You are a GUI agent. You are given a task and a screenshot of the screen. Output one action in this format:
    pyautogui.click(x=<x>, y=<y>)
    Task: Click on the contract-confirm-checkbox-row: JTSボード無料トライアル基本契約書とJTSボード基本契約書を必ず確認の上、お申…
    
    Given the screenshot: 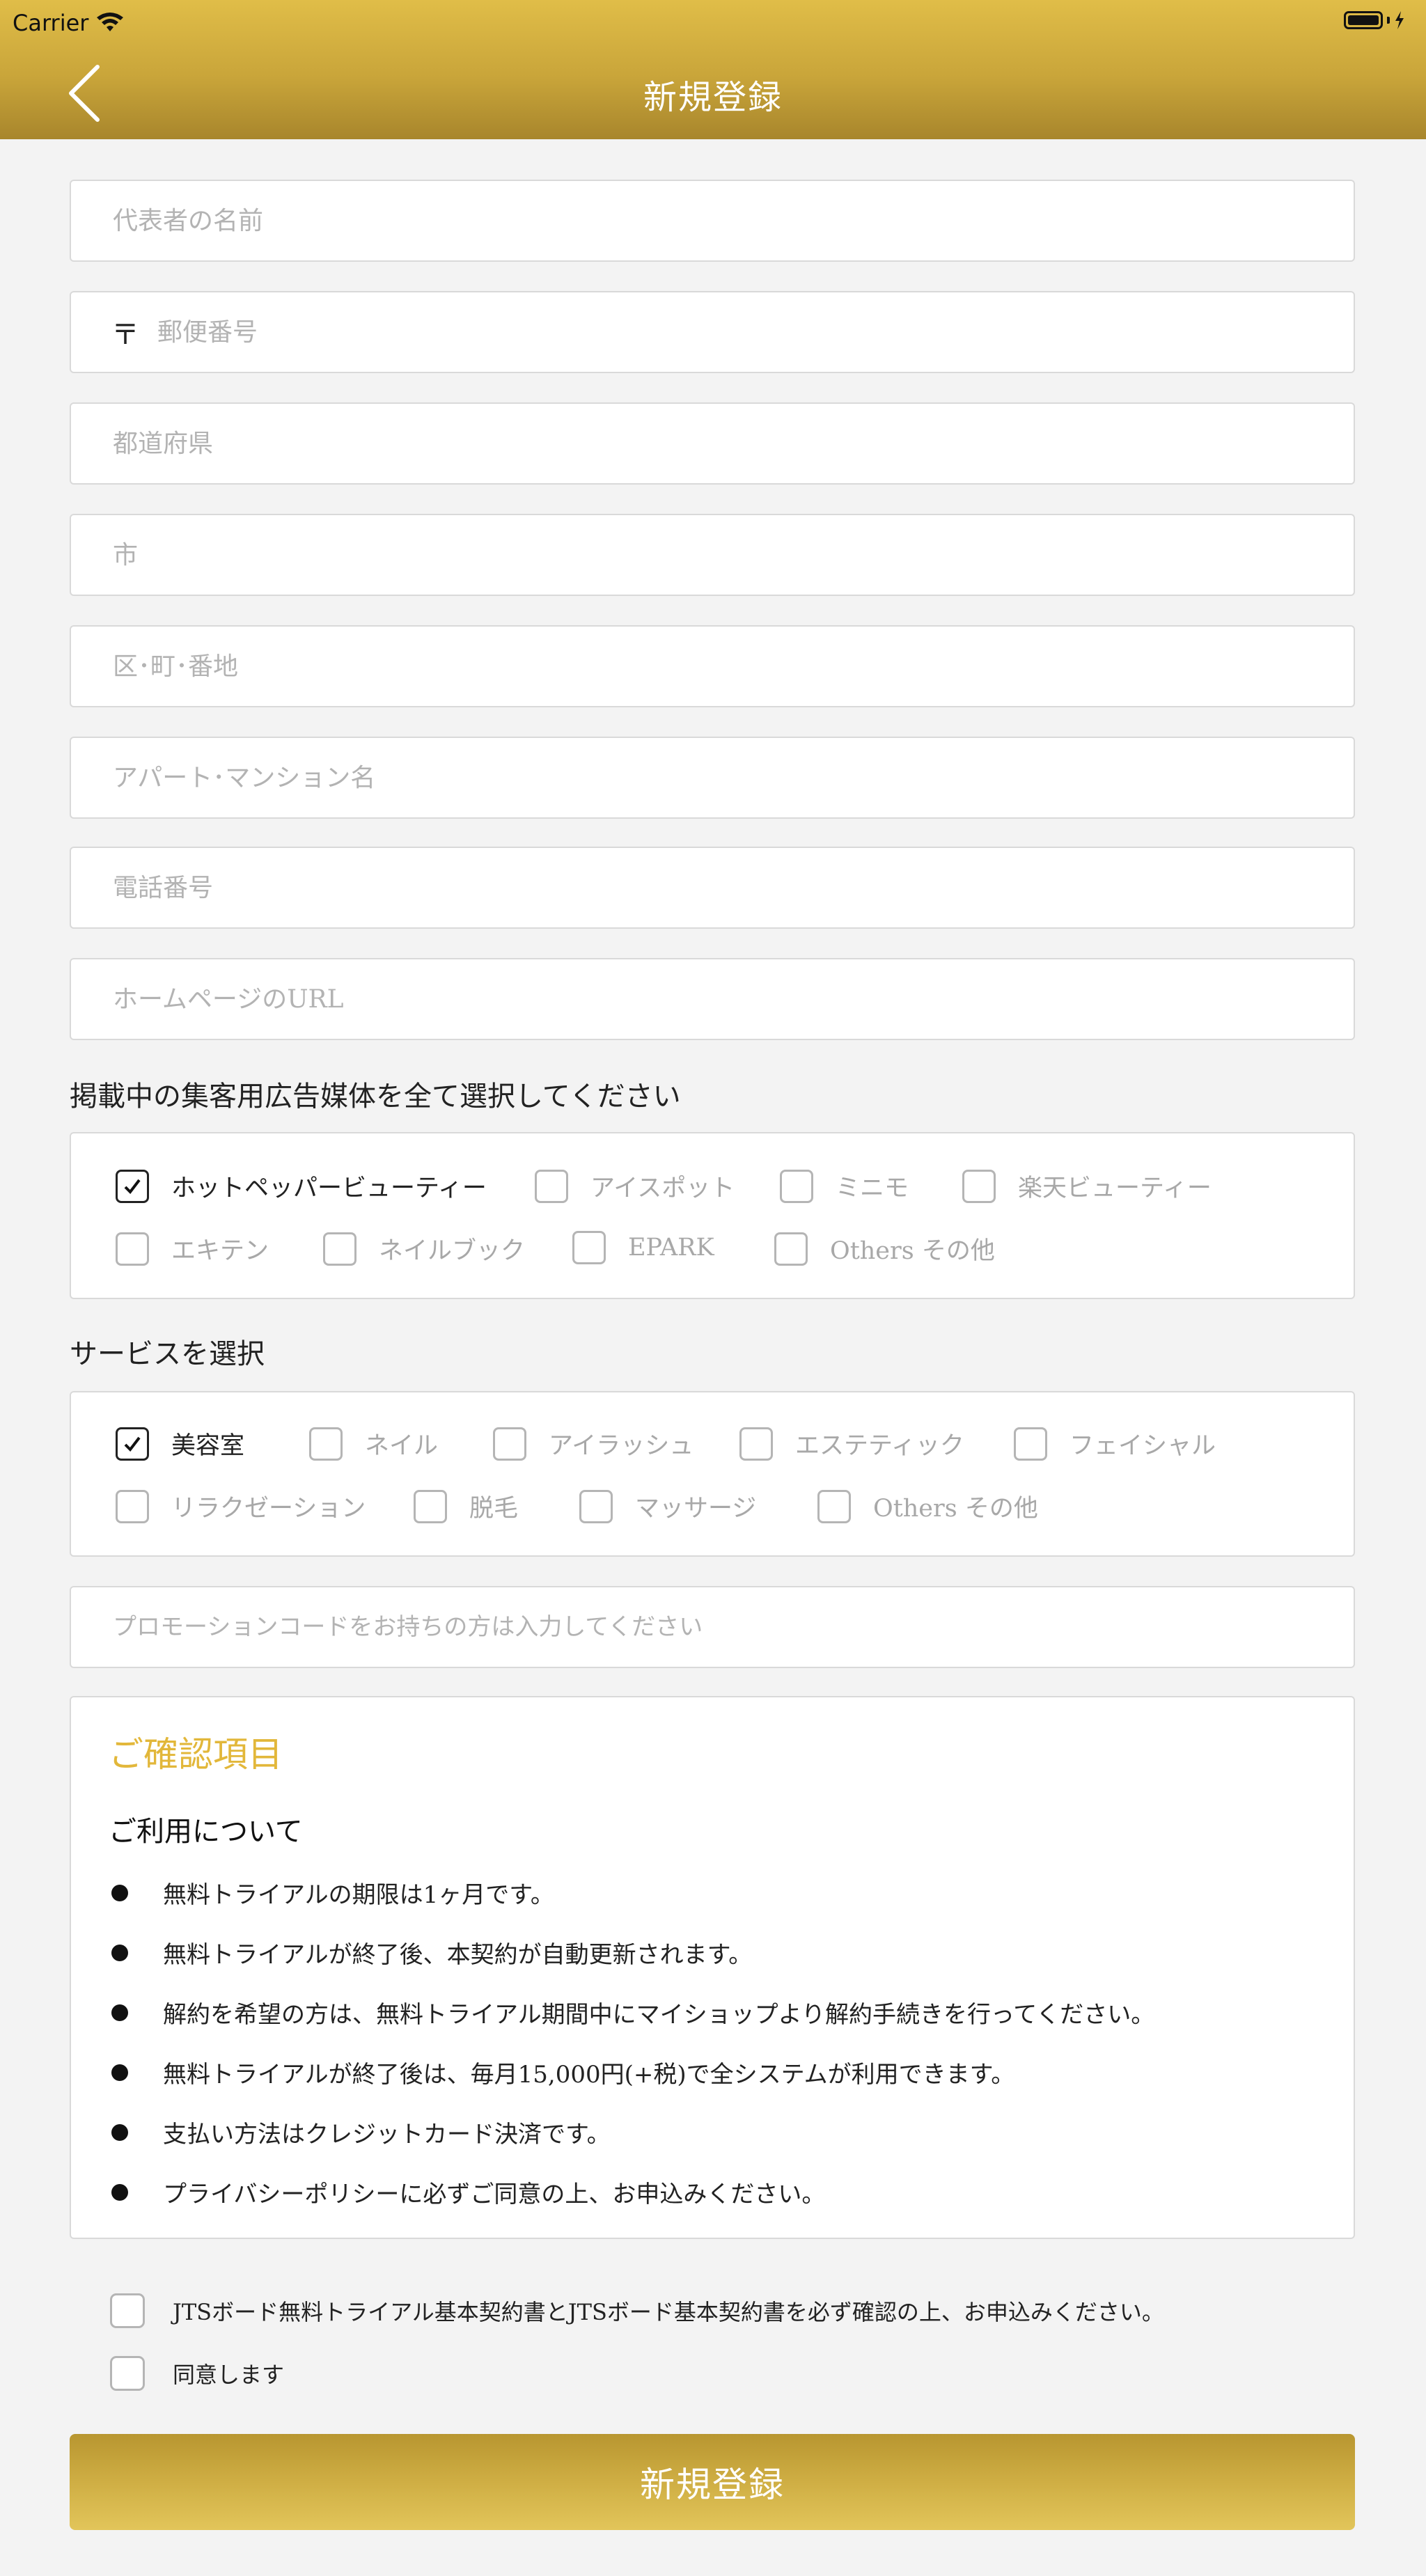 What is the action you would take?
    pyautogui.click(x=637, y=2310)
    